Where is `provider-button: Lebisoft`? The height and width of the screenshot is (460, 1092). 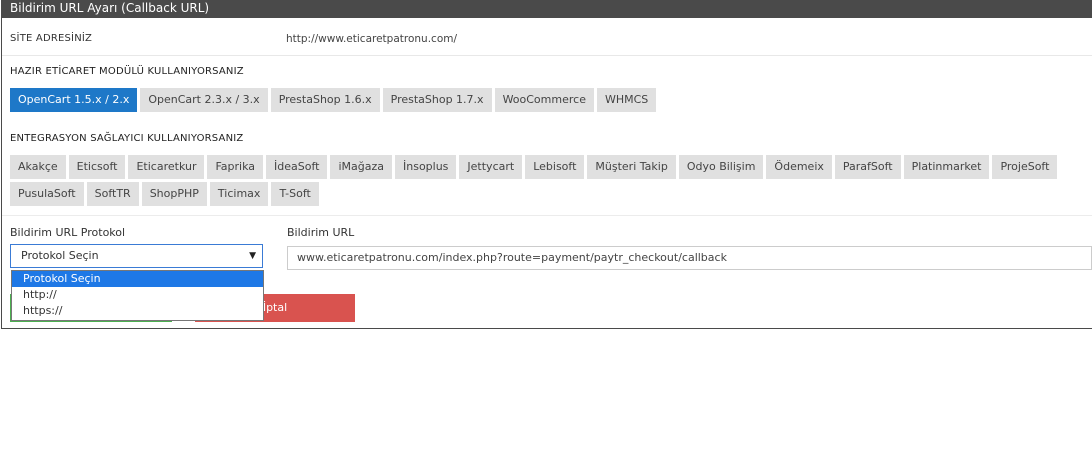 provider-button: Lebisoft is located at coordinates (555, 167).